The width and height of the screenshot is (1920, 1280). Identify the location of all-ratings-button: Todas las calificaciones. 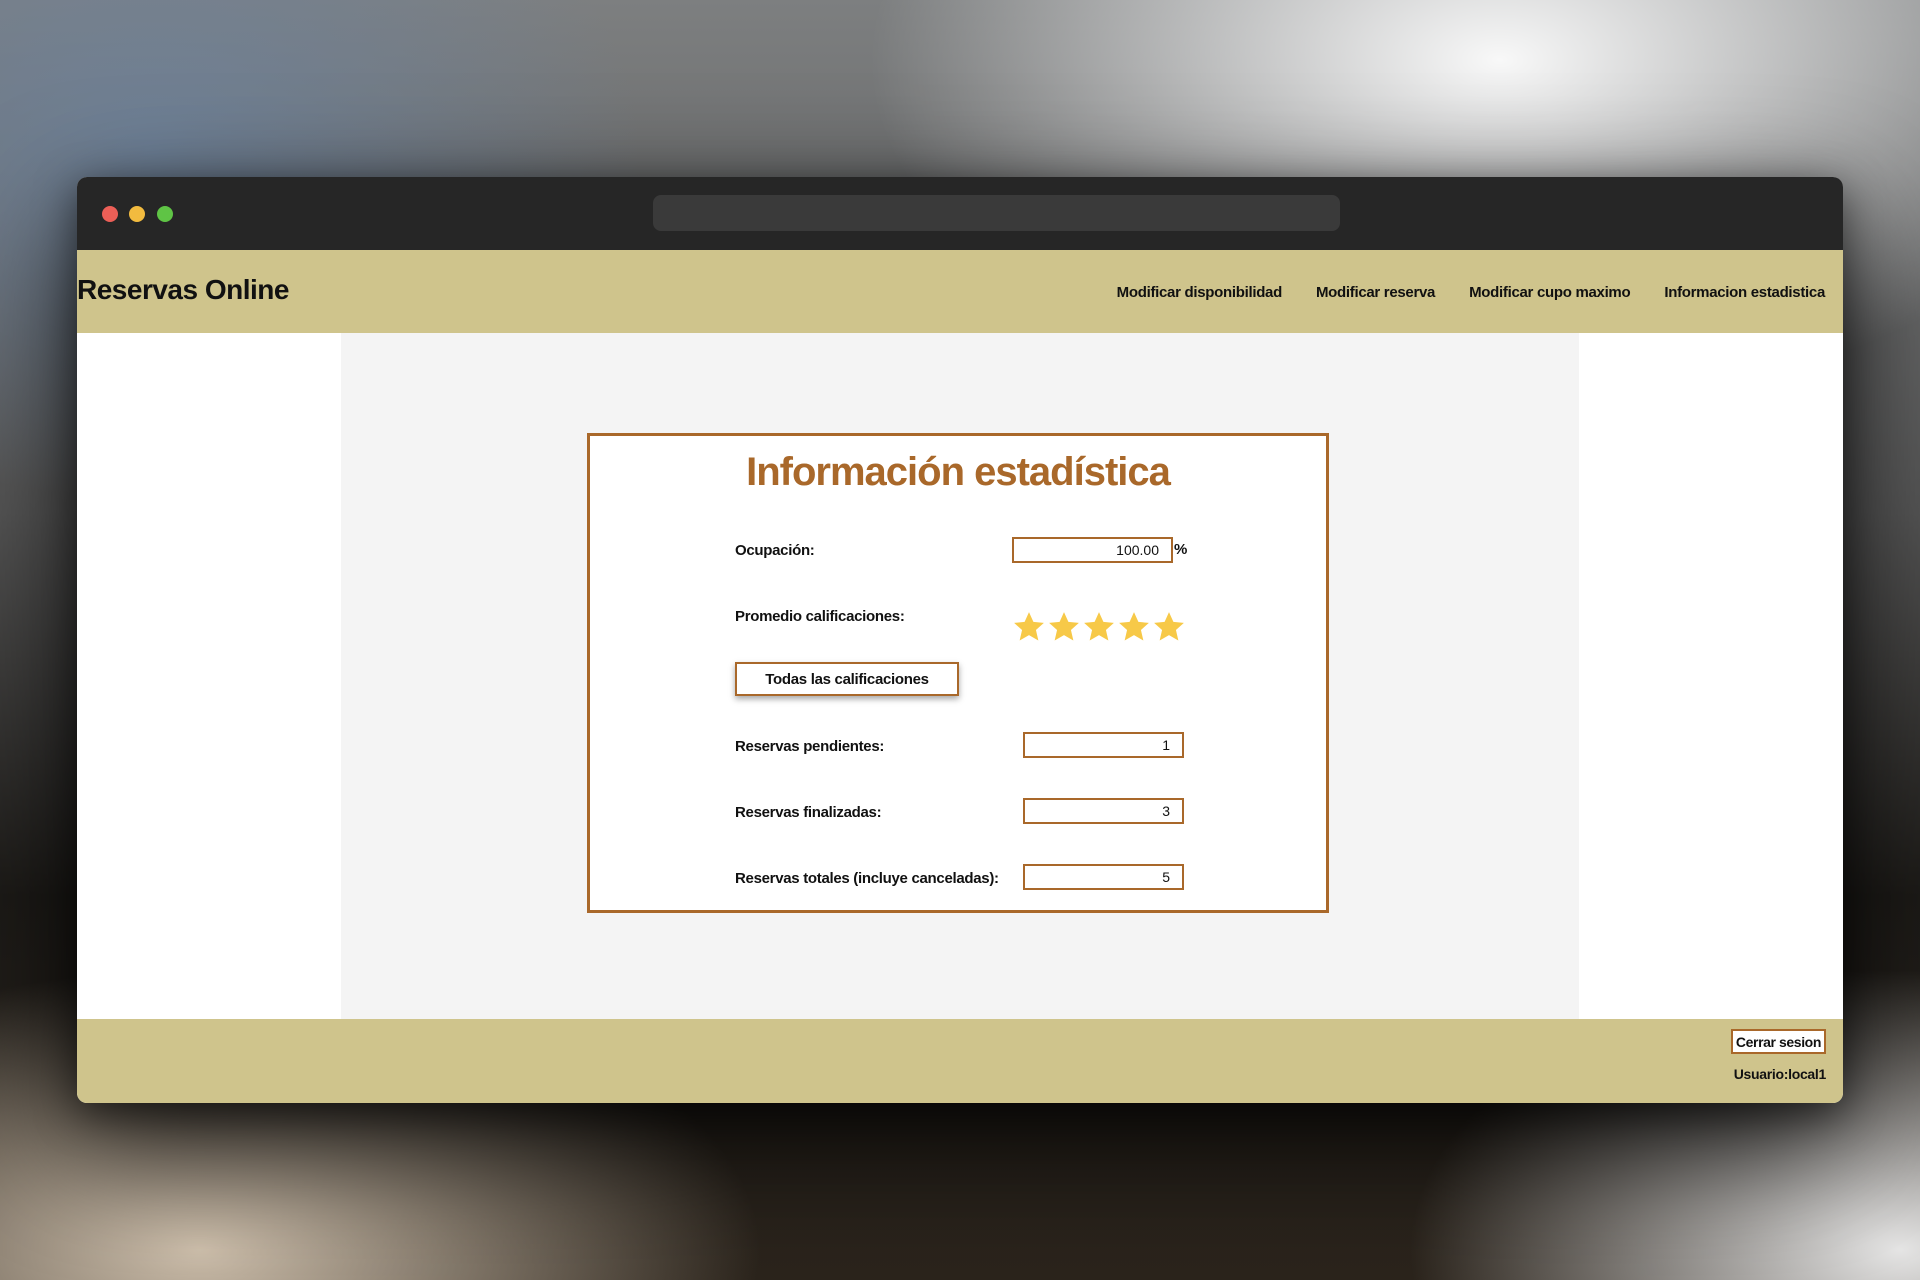
(847, 679).